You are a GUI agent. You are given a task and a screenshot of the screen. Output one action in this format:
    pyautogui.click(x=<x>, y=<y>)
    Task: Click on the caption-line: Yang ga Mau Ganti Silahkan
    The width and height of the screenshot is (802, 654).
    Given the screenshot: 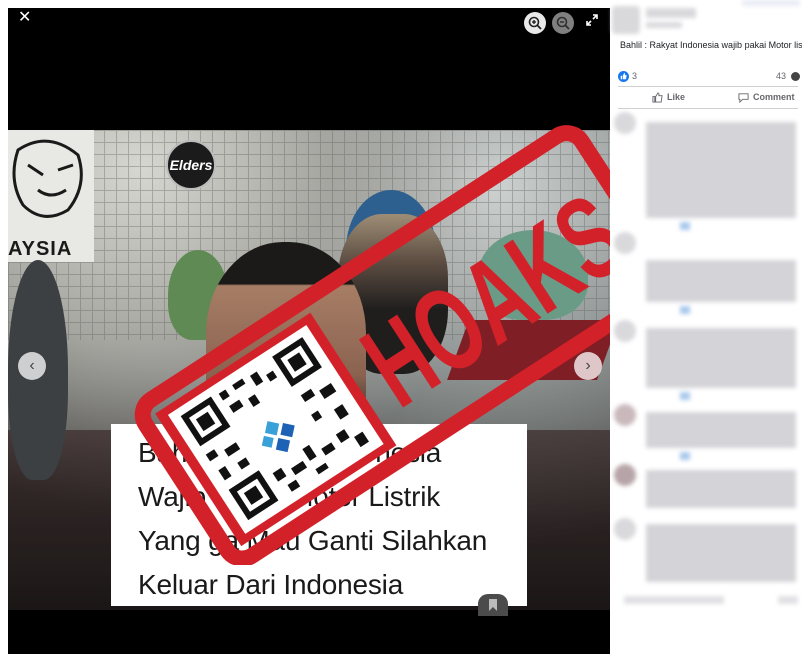 What is the action you would take?
    pyautogui.click(x=313, y=540)
    